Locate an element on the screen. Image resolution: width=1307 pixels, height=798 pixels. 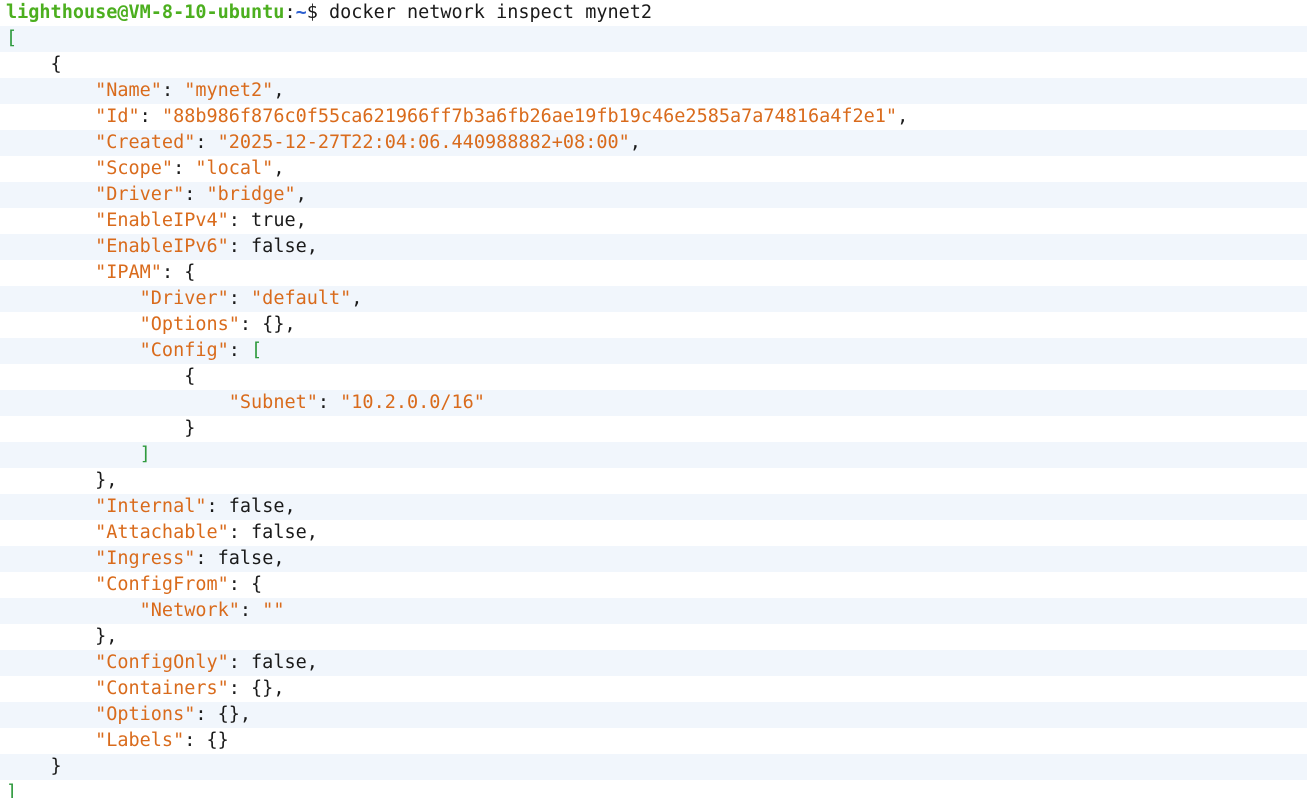
prompt-path: ~ is located at coordinates (301, 12).